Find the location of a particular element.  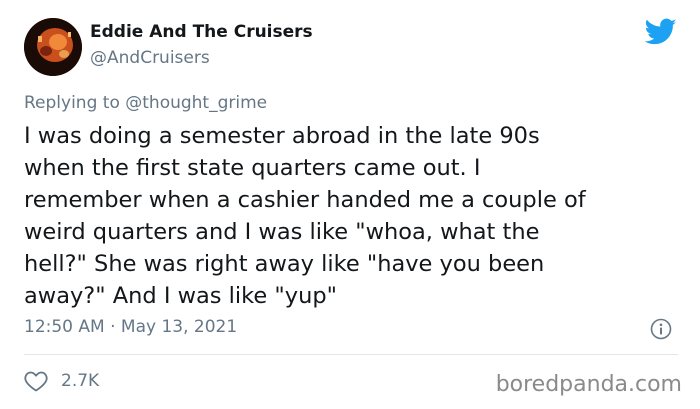

like-button: 2.7K is located at coordinates (61, 381).